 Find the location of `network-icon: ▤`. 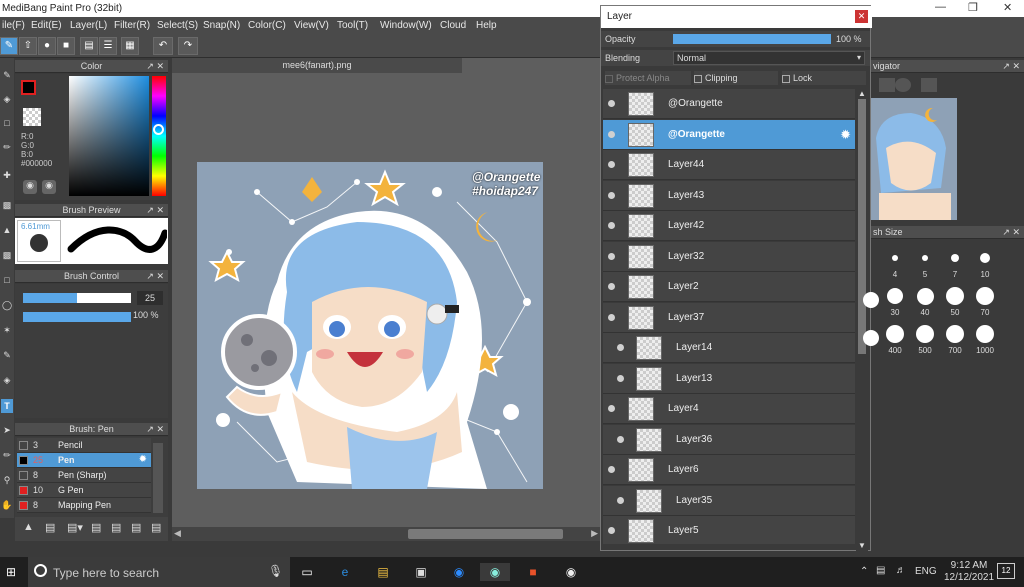

network-icon: ▤ is located at coordinates (880, 570).